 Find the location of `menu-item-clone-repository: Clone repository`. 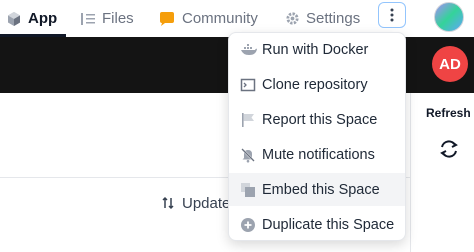

menu-item-clone-repository: Clone repository is located at coordinates (317, 84).